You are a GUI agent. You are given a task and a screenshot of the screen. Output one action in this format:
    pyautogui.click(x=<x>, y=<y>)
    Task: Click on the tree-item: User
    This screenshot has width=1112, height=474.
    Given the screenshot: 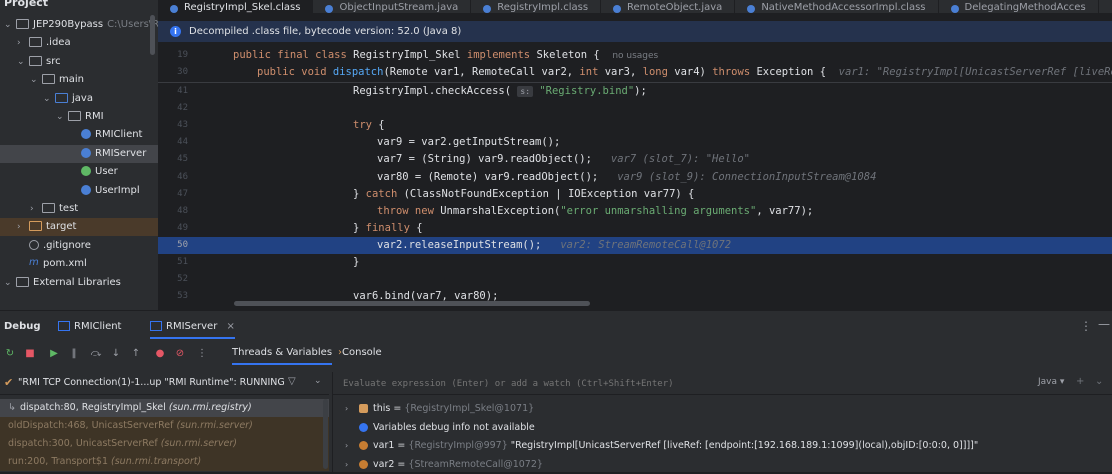 What is the action you would take?
    pyautogui.click(x=79, y=172)
    